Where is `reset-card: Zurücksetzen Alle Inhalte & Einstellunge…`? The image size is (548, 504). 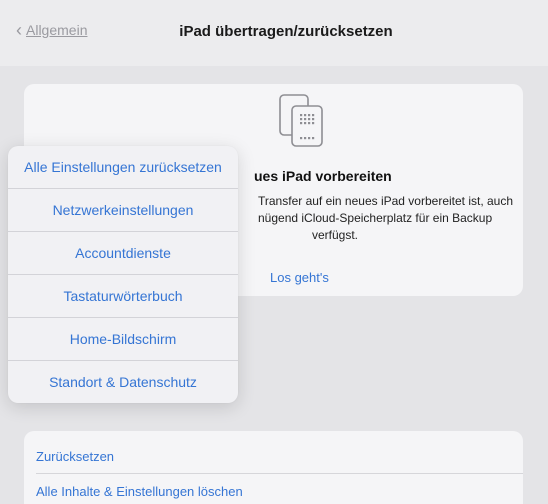
reset-card: Zurücksetzen Alle Inhalte & Einstellunge… is located at coordinates (273, 467).